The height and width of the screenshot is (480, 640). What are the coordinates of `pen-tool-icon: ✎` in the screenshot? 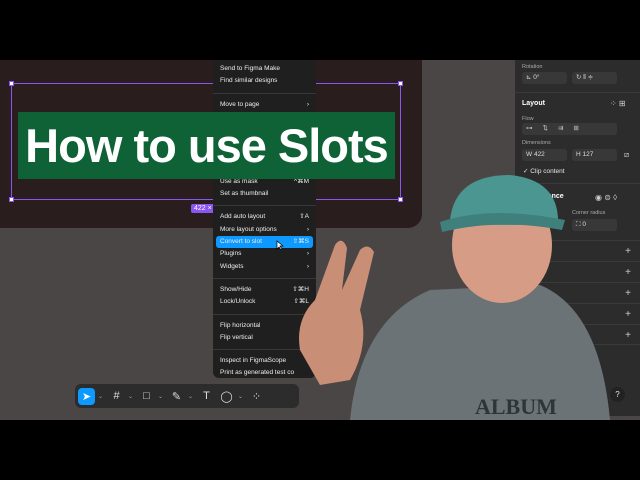 It's located at (176, 396).